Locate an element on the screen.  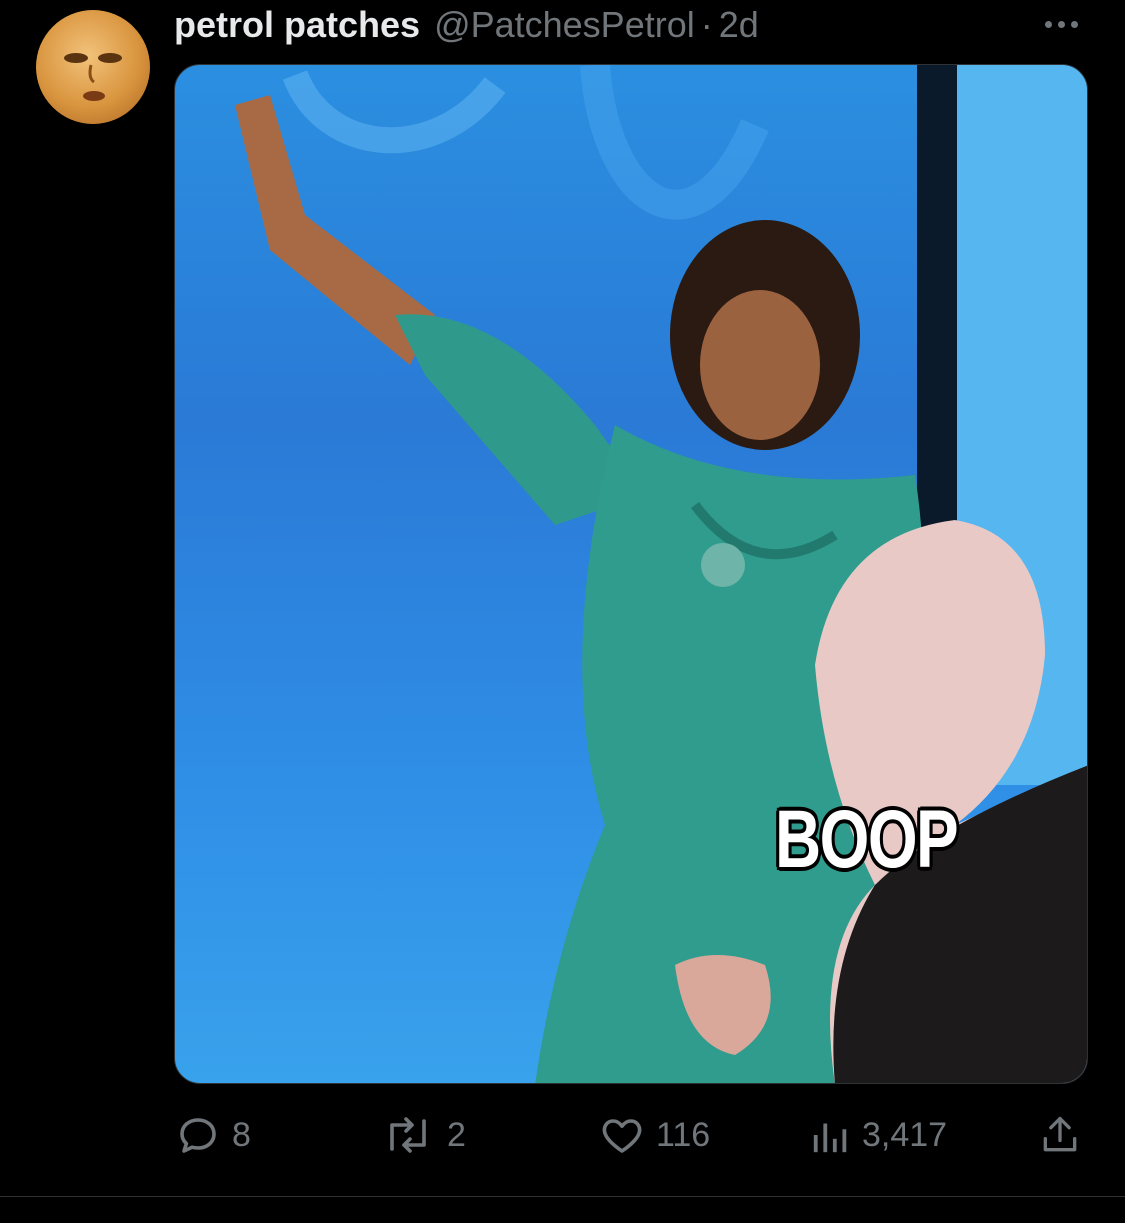
tweet-actions-bar: 8 2 116 3,417 is located at coordinates (631, 1135).